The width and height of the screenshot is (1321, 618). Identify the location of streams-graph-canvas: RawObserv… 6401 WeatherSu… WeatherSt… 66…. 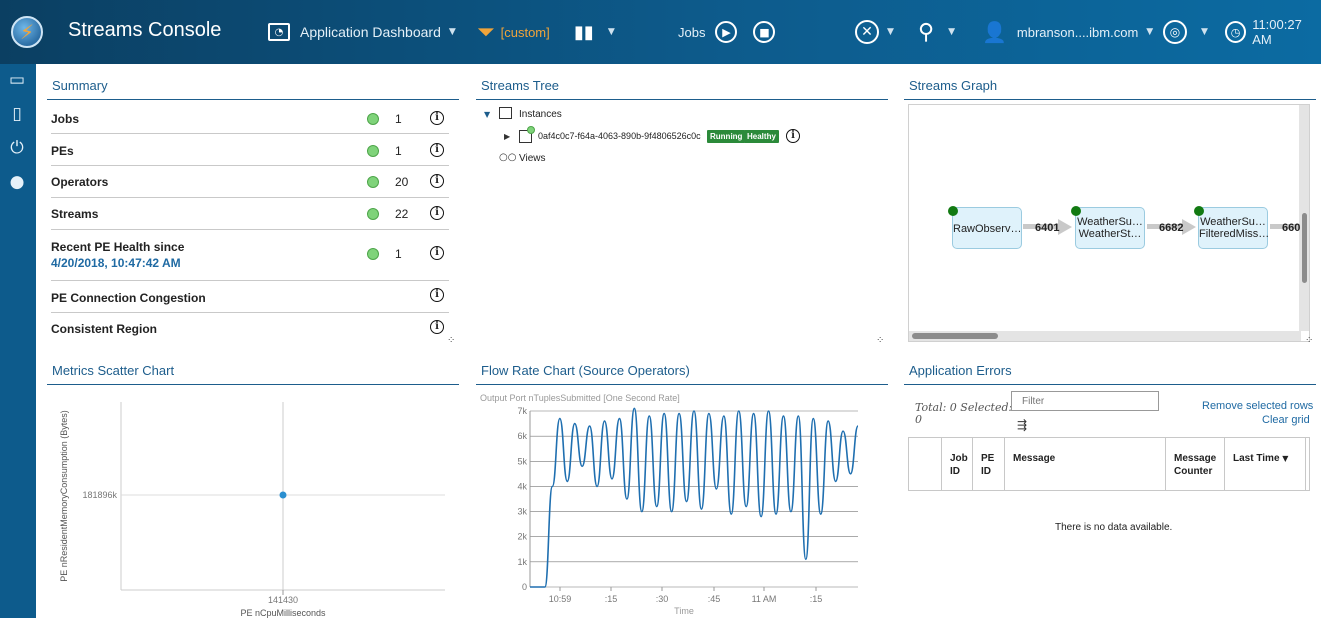
(1109, 223).